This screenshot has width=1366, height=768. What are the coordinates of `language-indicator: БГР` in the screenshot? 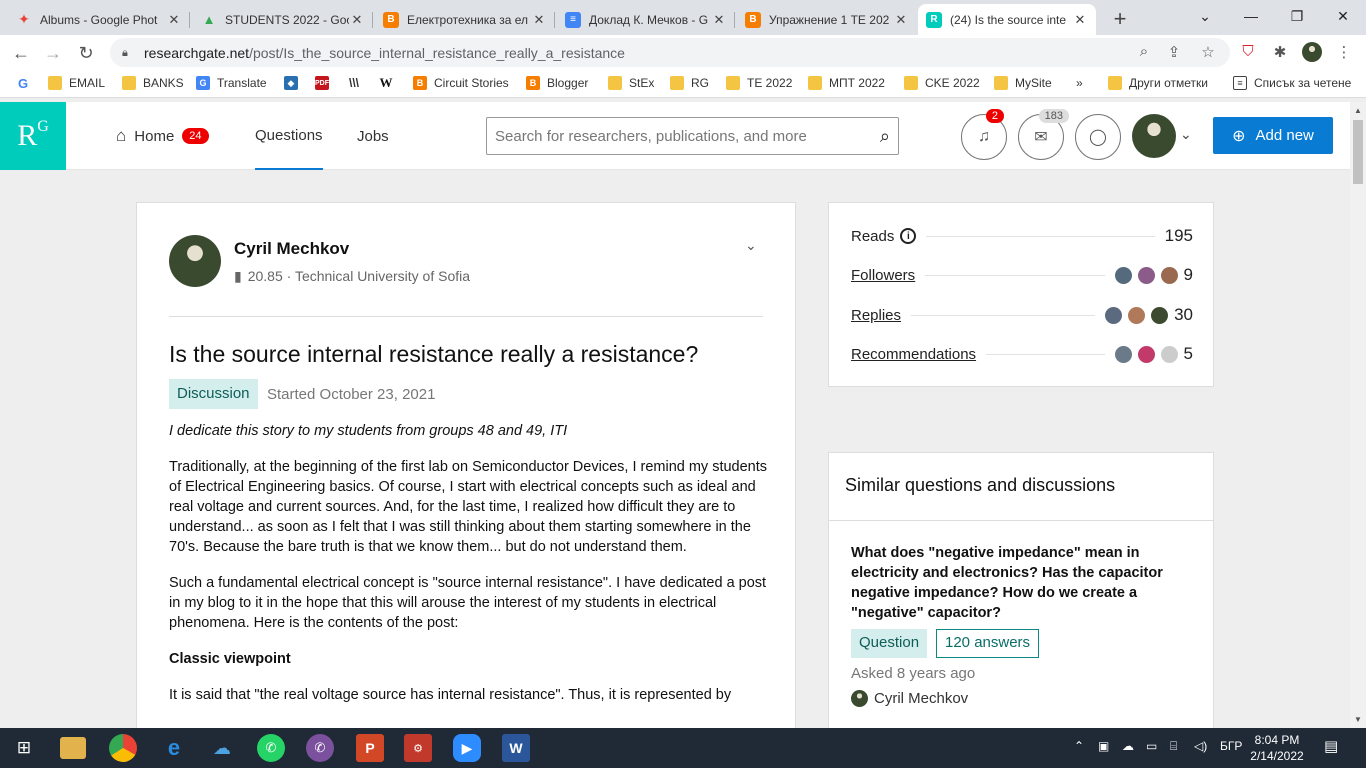 It's located at (1231, 746).